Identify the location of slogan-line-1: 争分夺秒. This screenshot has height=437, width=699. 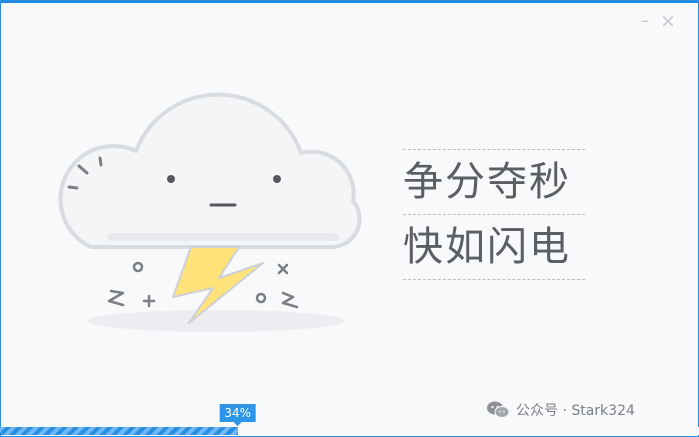
(487, 182).